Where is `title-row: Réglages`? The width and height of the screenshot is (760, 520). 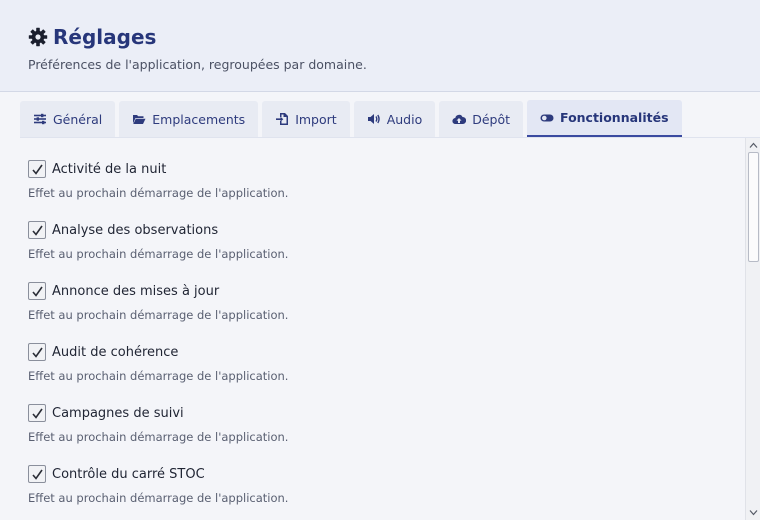 title-row: Réglages is located at coordinates (92, 37).